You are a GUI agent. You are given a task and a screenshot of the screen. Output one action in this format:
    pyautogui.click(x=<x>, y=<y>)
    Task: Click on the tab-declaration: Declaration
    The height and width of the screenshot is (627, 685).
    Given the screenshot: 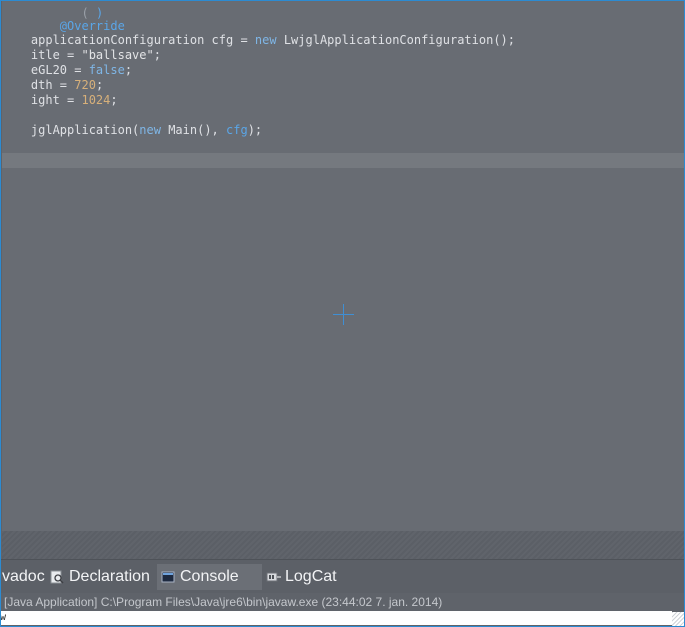 What is the action you would take?
    pyautogui.click(x=100, y=577)
    